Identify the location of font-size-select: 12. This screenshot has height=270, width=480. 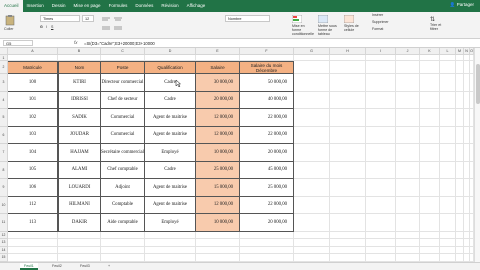
(88, 18).